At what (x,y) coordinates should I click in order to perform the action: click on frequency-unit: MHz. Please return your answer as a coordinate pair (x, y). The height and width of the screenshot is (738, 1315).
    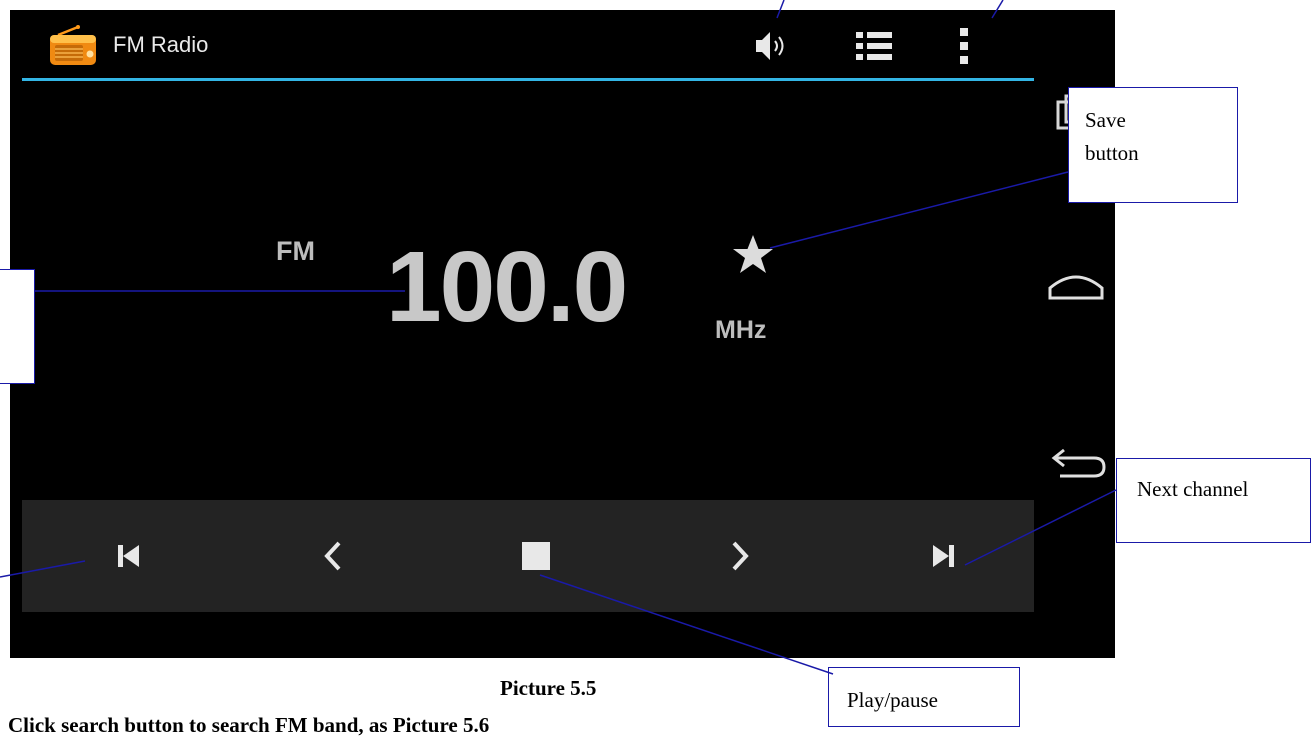
    Looking at the image, I should click on (741, 330).